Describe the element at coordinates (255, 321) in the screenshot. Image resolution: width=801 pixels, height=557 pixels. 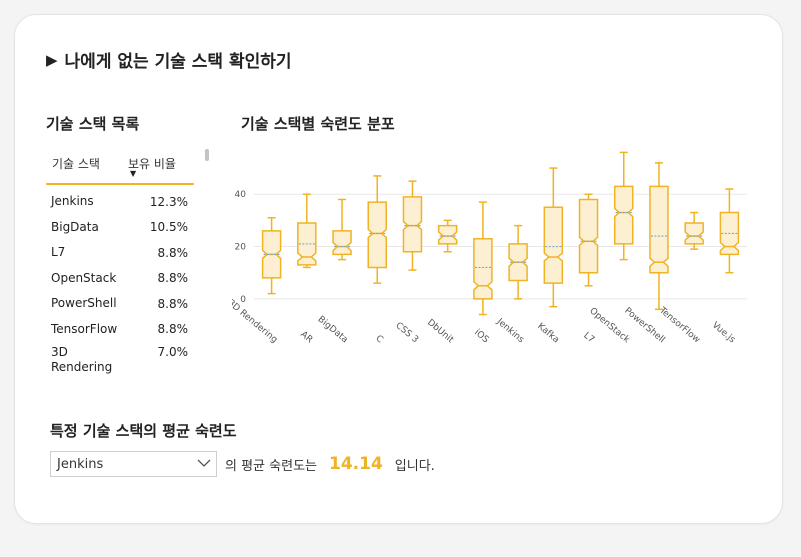
I see `x-category-label: 3D Rendering` at that location.